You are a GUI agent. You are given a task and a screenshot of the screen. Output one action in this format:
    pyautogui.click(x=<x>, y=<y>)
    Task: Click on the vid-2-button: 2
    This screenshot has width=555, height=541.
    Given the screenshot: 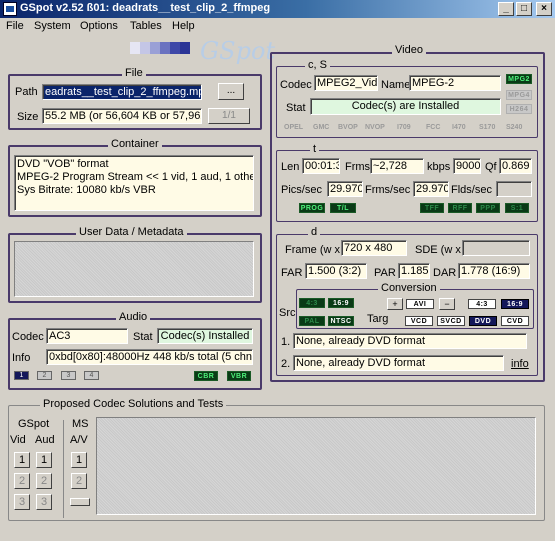 What is the action you would take?
    pyautogui.click(x=22, y=481)
    